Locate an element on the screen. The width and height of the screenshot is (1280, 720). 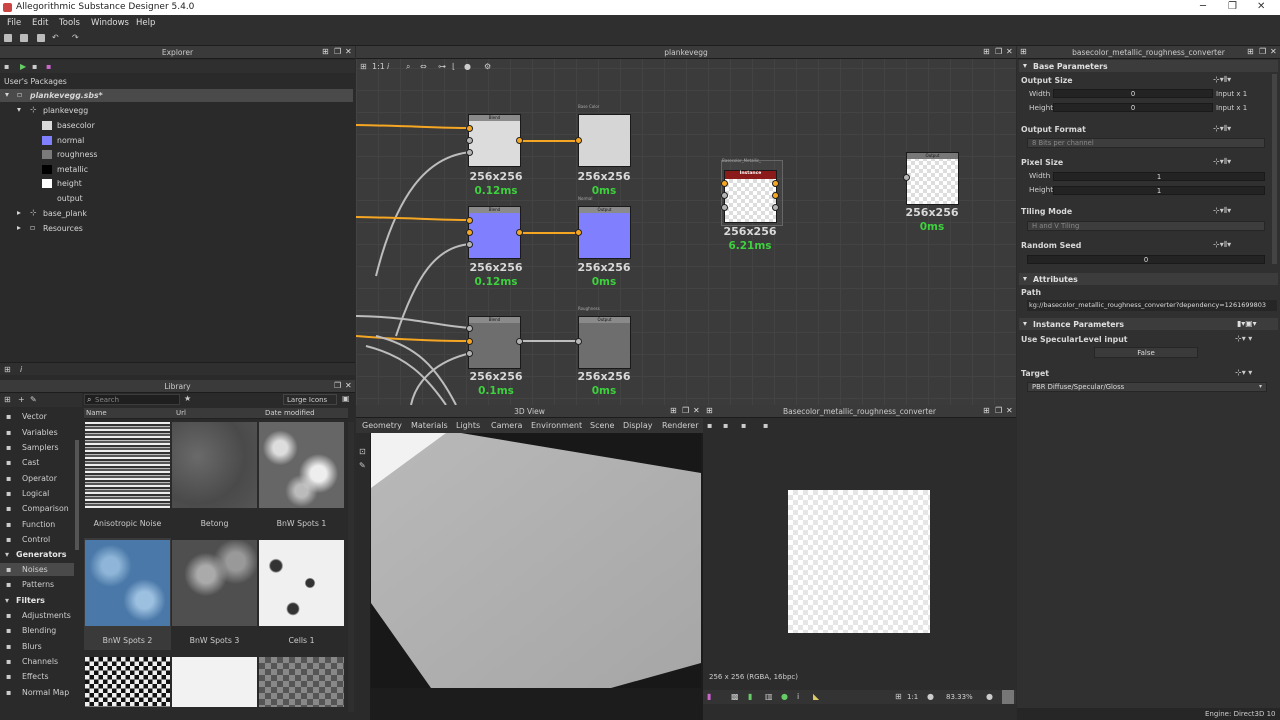
col-date: Date modified is located at coordinates (290, 413).